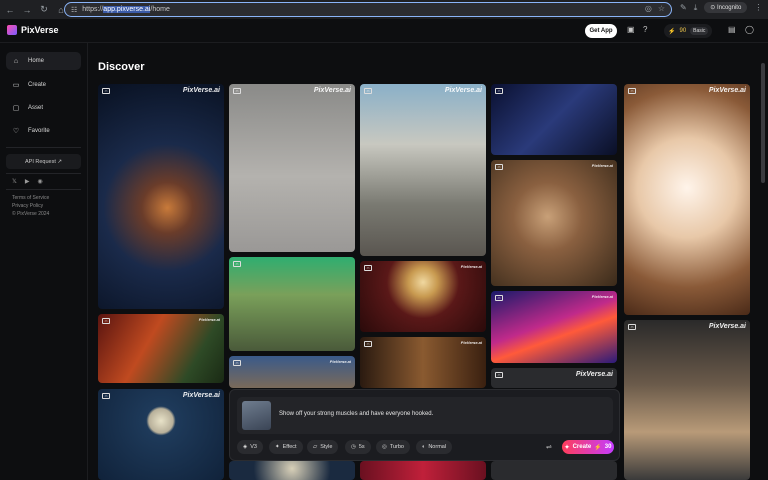 This screenshot has width=768, height=480. What do you see at coordinates (12, 30) in the screenshot?
I see `logo-icon` at bounding box center [12, 30].